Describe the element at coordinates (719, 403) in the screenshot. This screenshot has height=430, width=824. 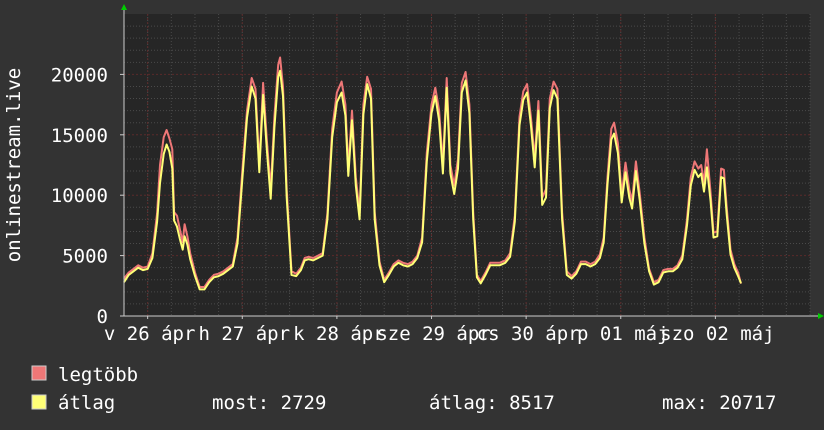
I see `summary-max: max: 20717` at that location.